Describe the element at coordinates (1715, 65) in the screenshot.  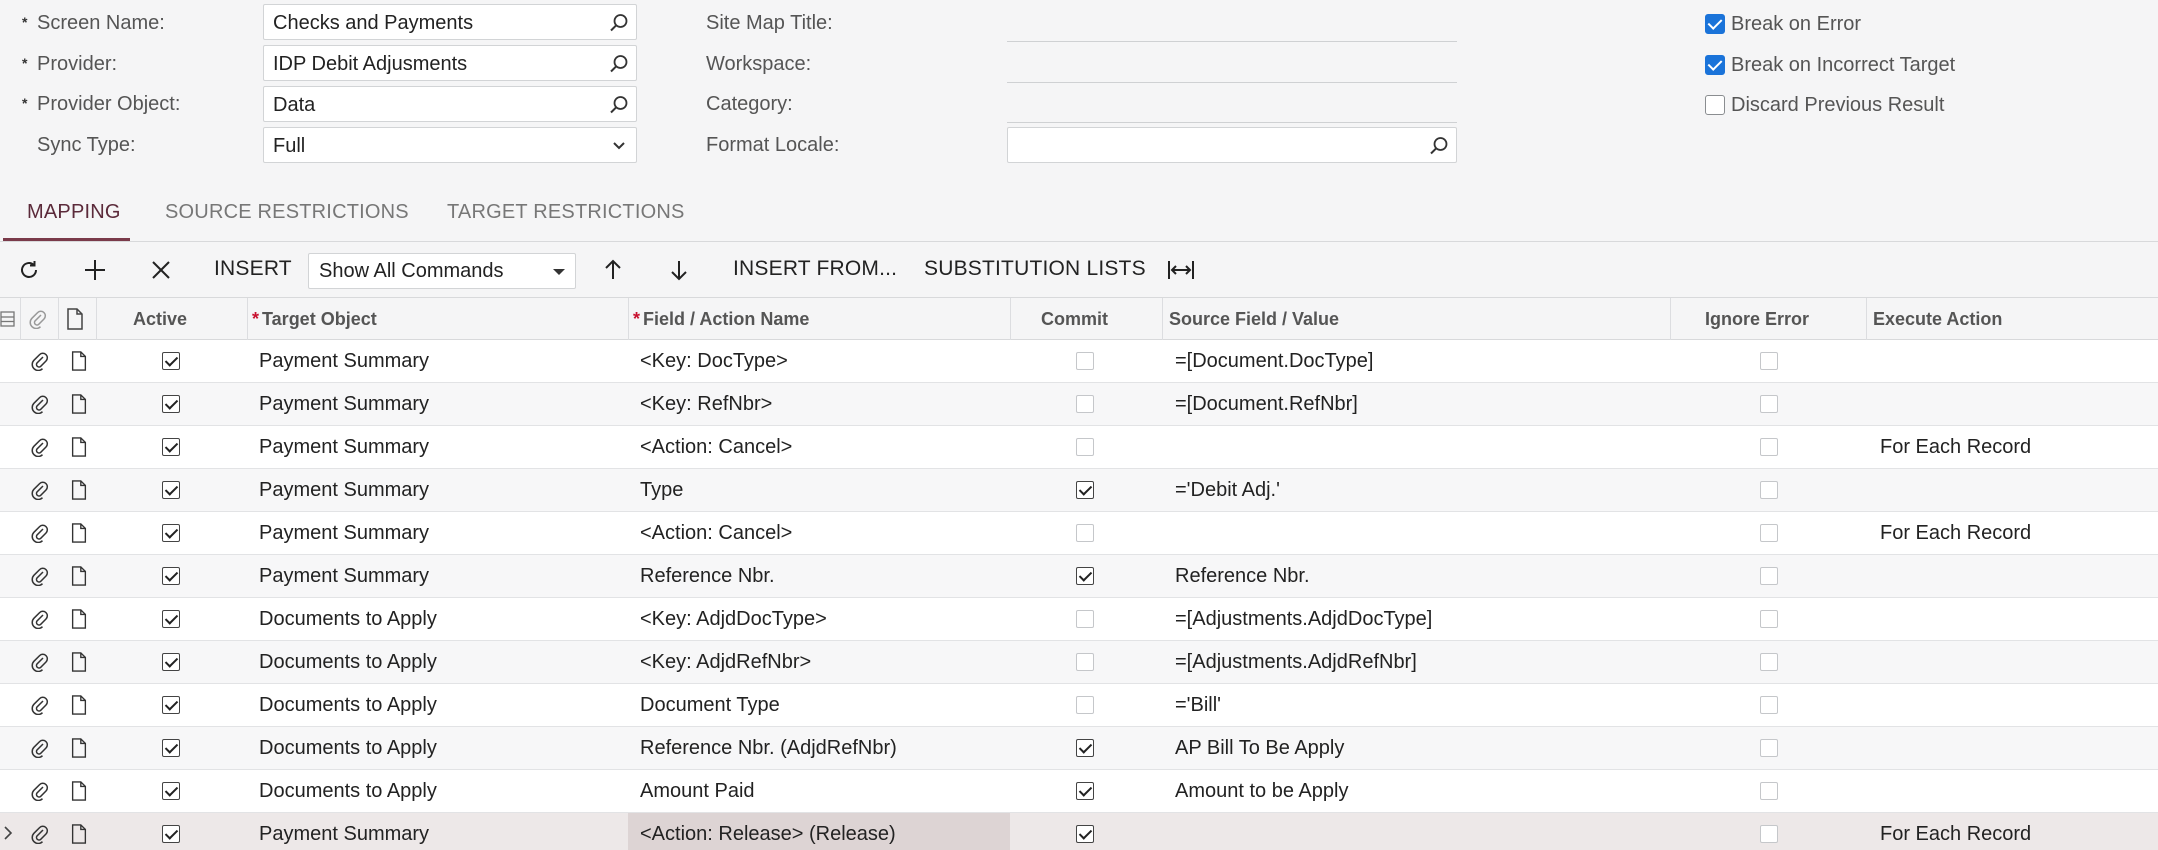
I see `checkbox-checked` at that location.